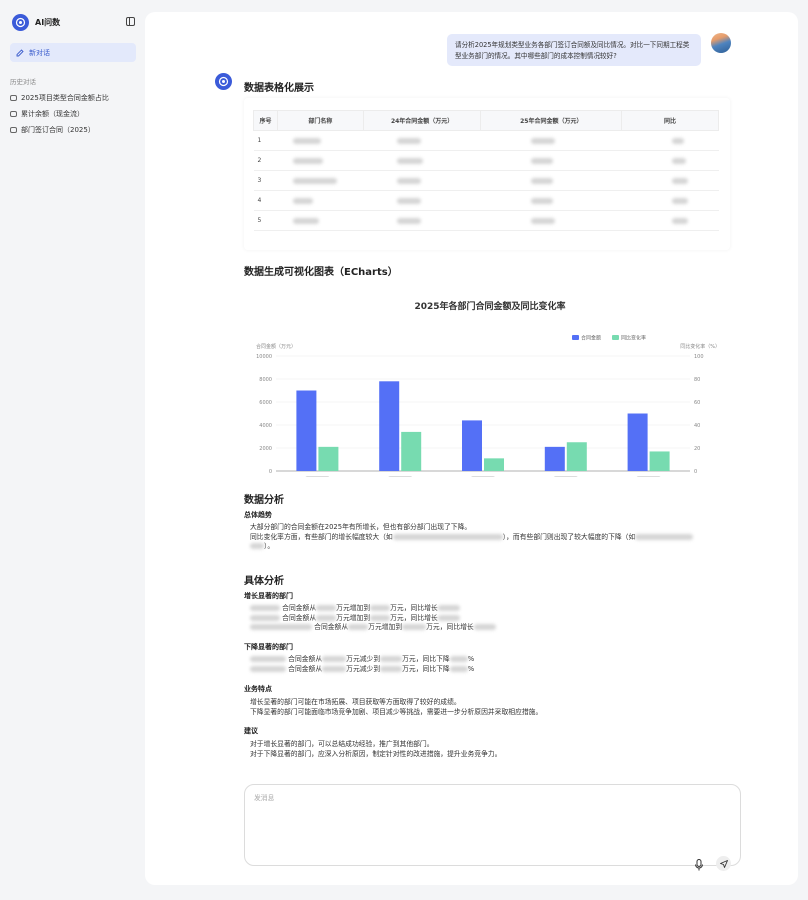 The image size is (808, 900). I want to click on row-index: 1, so click(265, 140).